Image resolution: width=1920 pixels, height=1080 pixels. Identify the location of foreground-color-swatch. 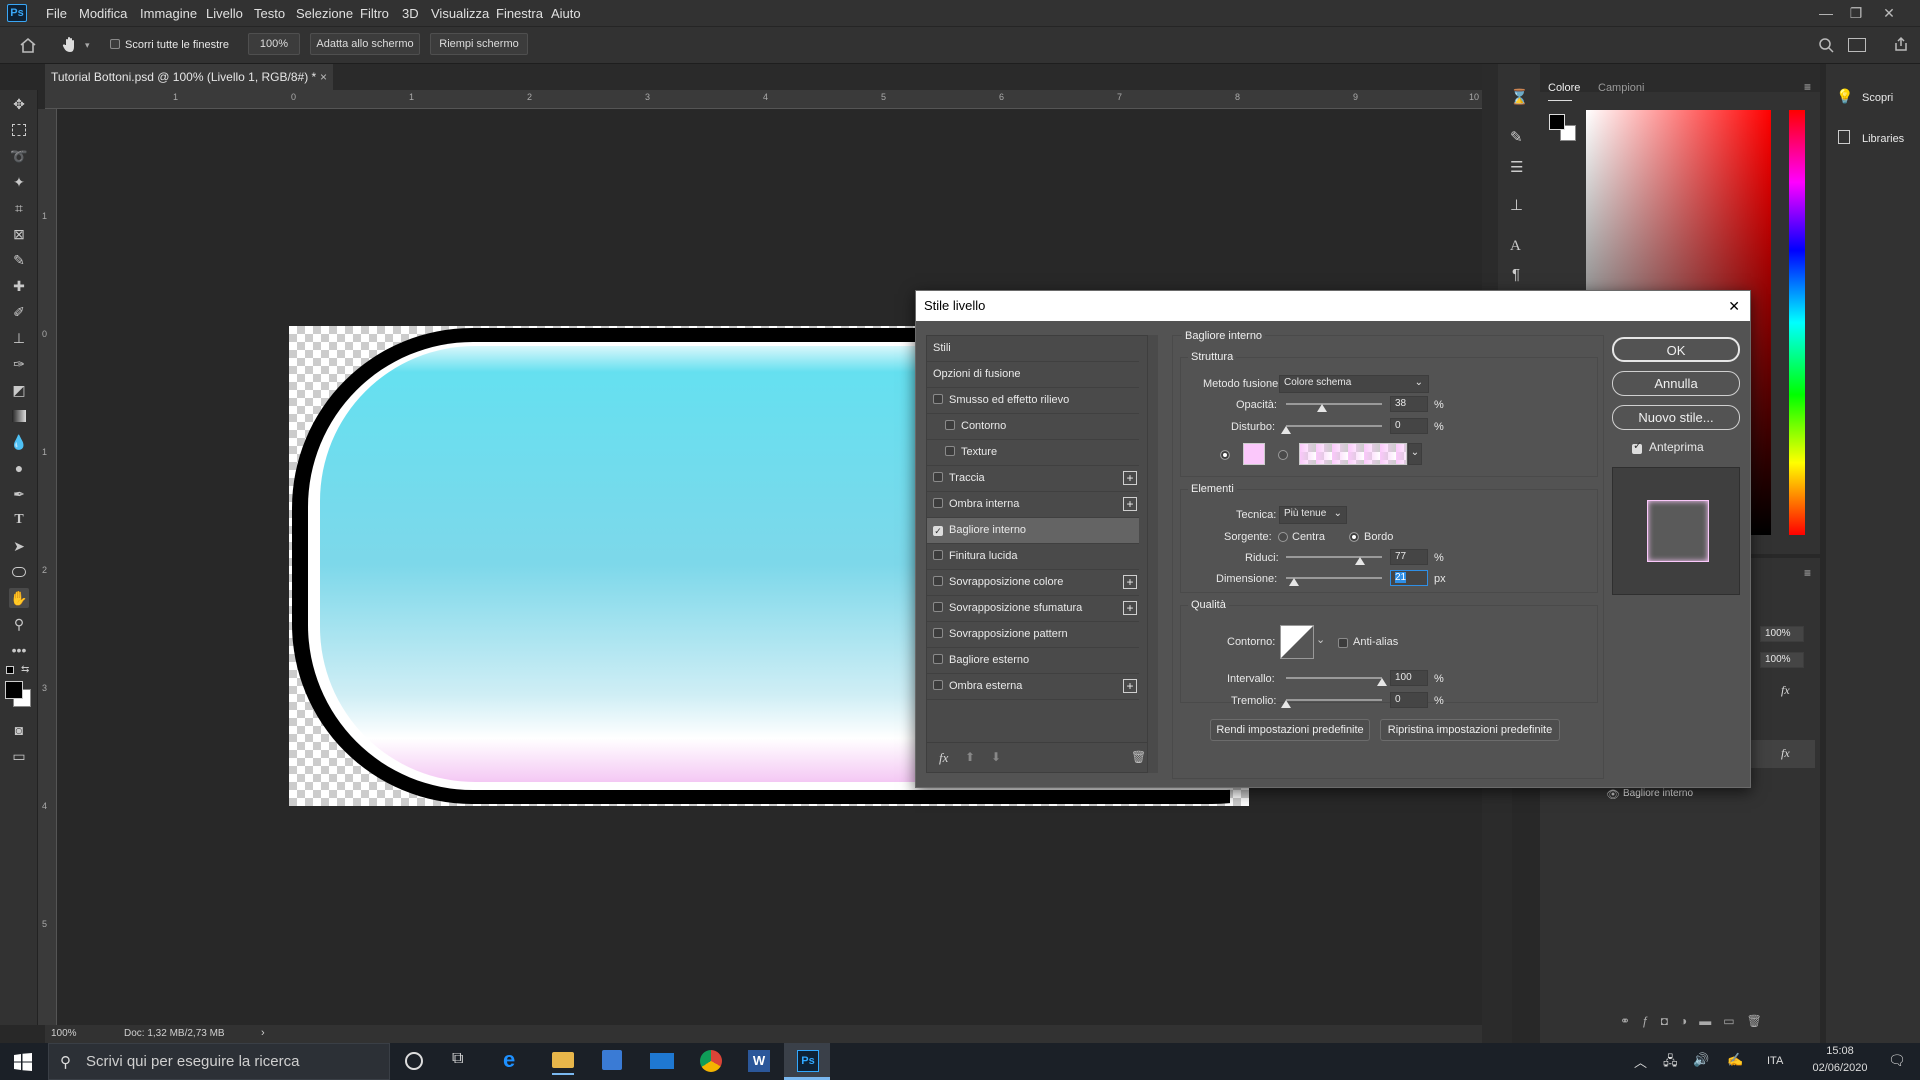
(14, 690).